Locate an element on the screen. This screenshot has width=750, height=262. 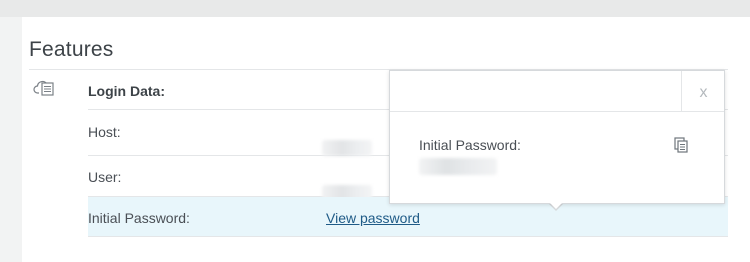
cloud-server-icon is located at coordinates (43, 88).